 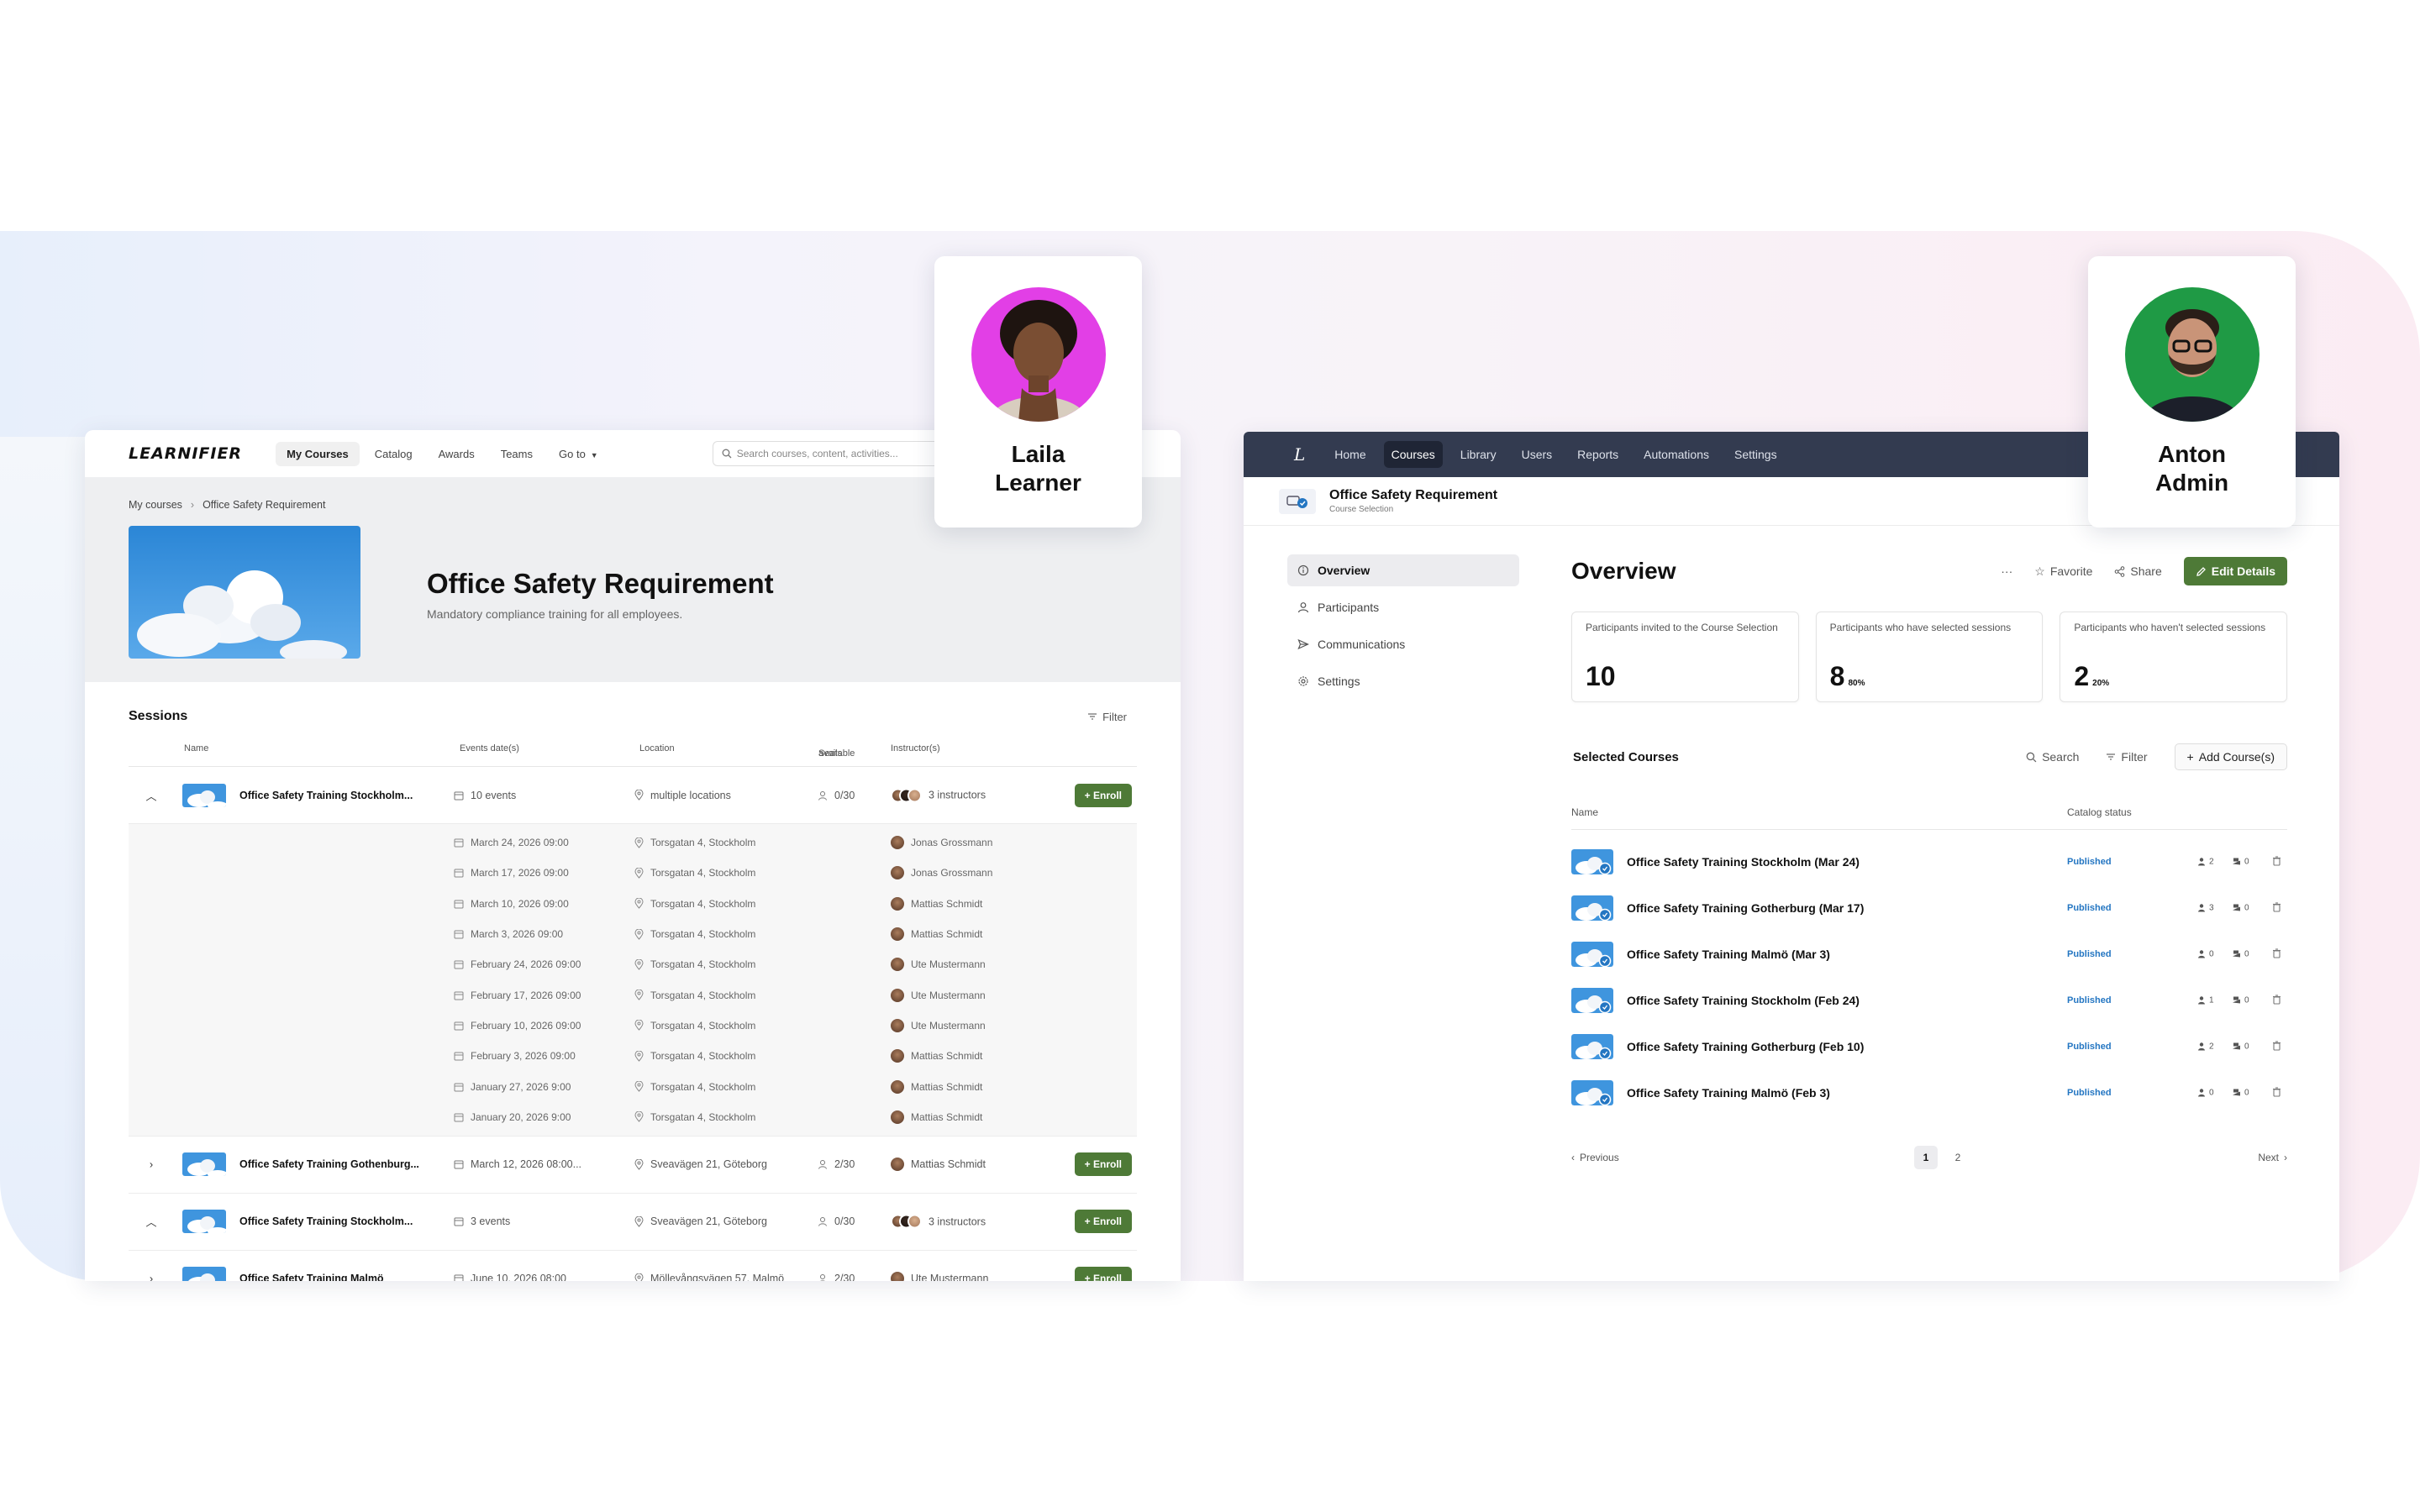 What do you see at coordinates (490, 748) in the screenshot?
I see `col-dates: Events date(s)` at bounding box center [490, 748].